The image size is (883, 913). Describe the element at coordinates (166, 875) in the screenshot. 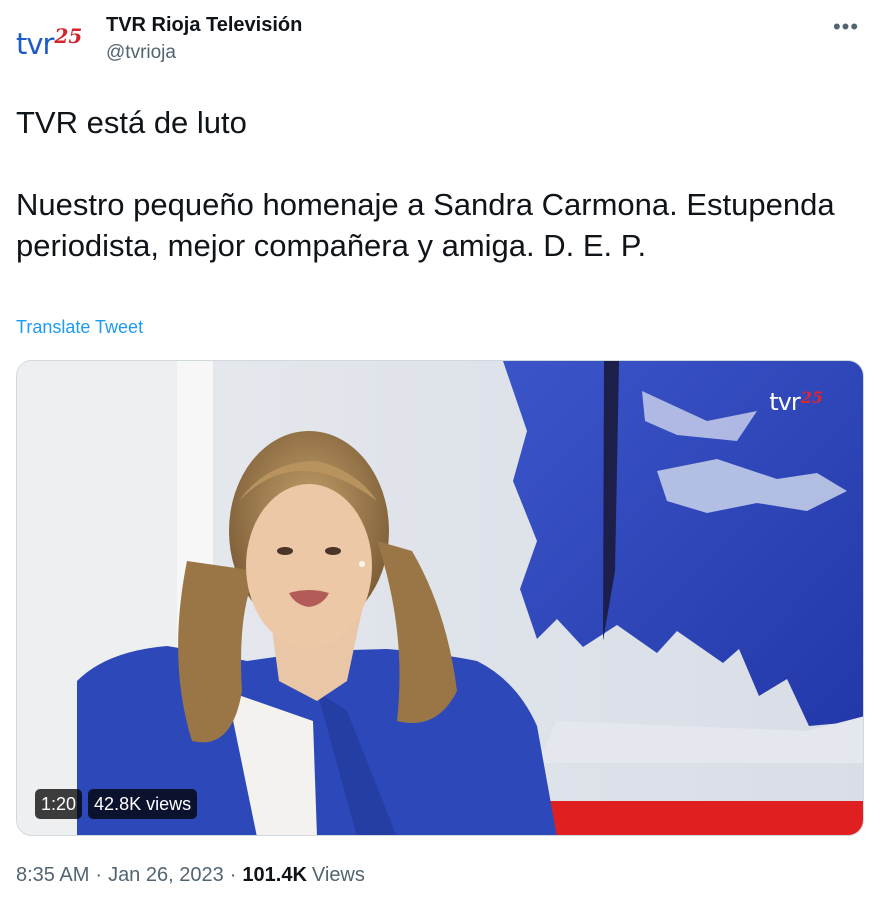

I see `tweet-date: Jan 26, 2023` at that location.